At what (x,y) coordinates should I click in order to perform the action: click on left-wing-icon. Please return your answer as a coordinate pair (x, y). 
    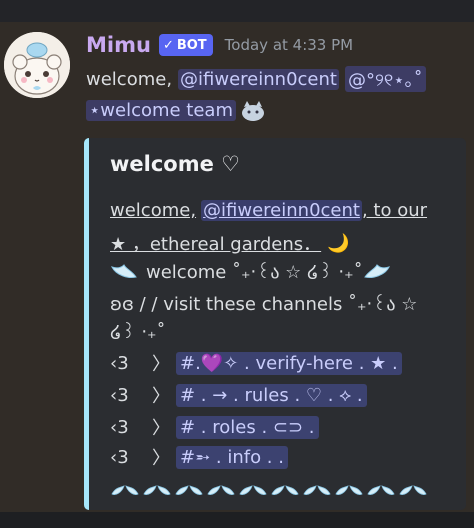
    Looking at the image, I should click on (124, 270).